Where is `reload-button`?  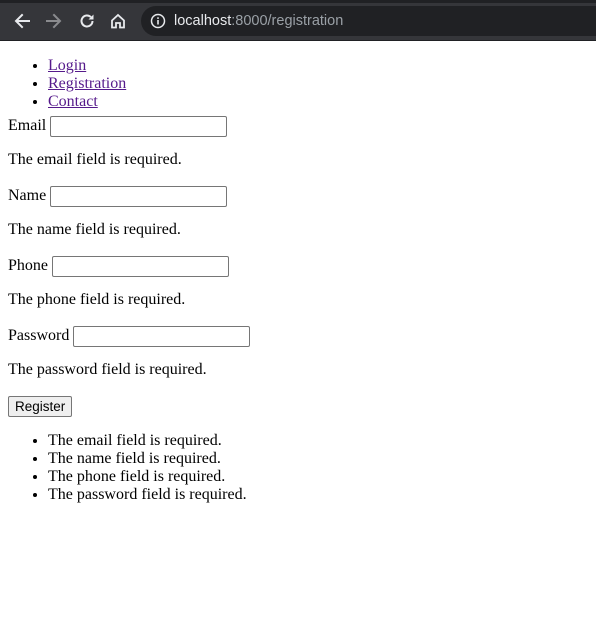 reload-button is located at coordinates (87, 21).